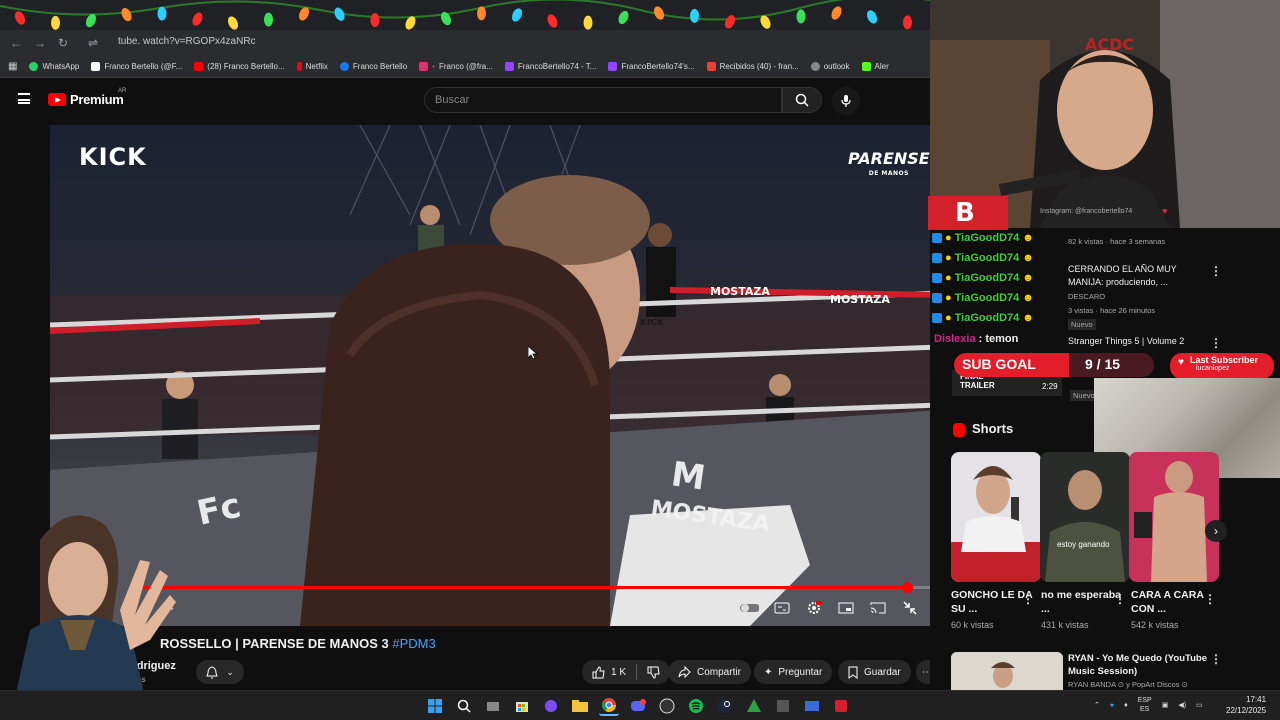  What do you see at coordinates (1097, 705) in the screenshot?
I see `chevron-up-icon: ⌃` at bounding box center [1097, 705].